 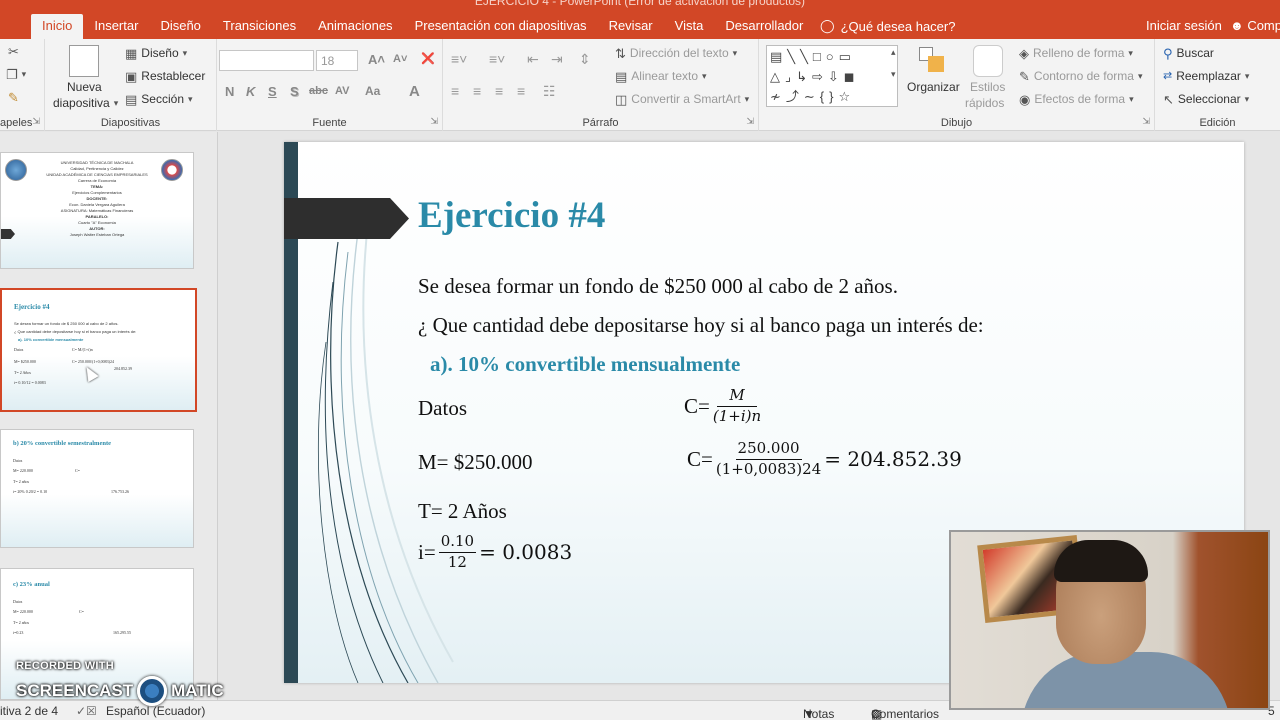 What do you see at coordinates (1184, 25) in the screenshot?
I see `sign-in-link: Iniciar sesión` at bounding box center [1184, 25].